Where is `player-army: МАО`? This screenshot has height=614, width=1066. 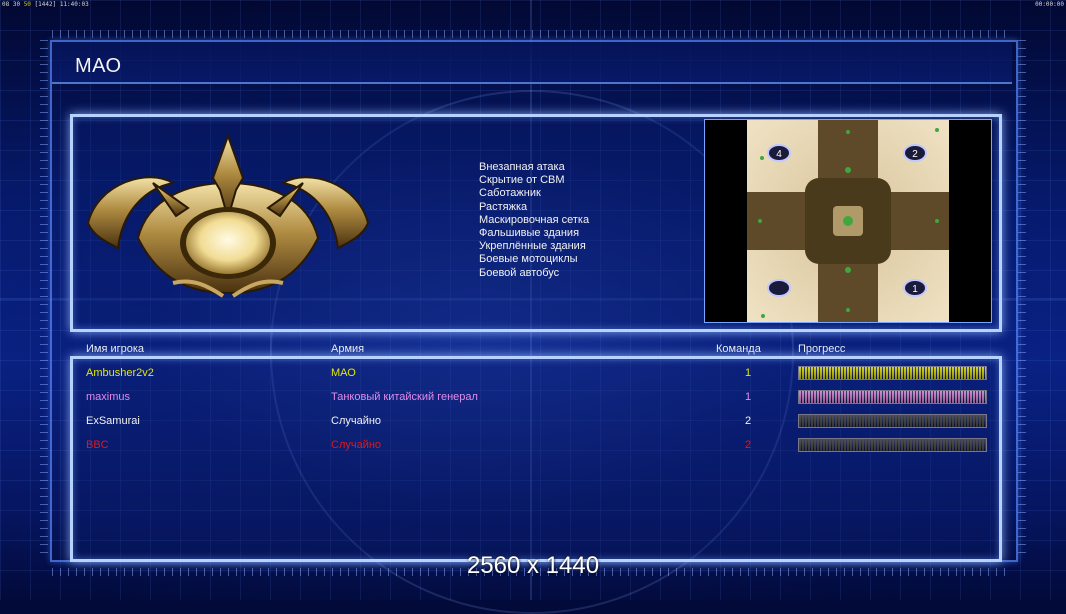
player-army: МАО is located at coordinates (343, 373).